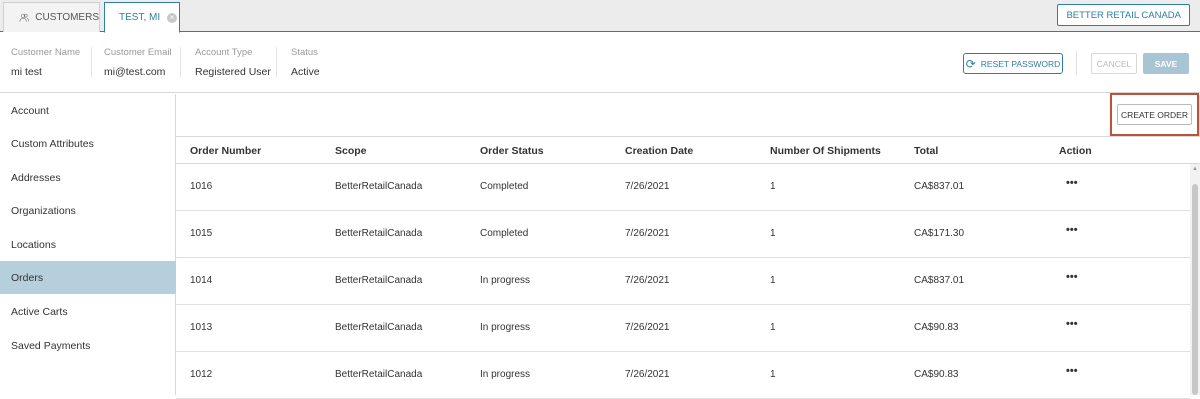 The width and height of the screenshot is (1200, 399). What do you see at coordinates (1195, 289) in the screenshot?
I see `scrollbar-thumb` at bounding box center [1195, 289].